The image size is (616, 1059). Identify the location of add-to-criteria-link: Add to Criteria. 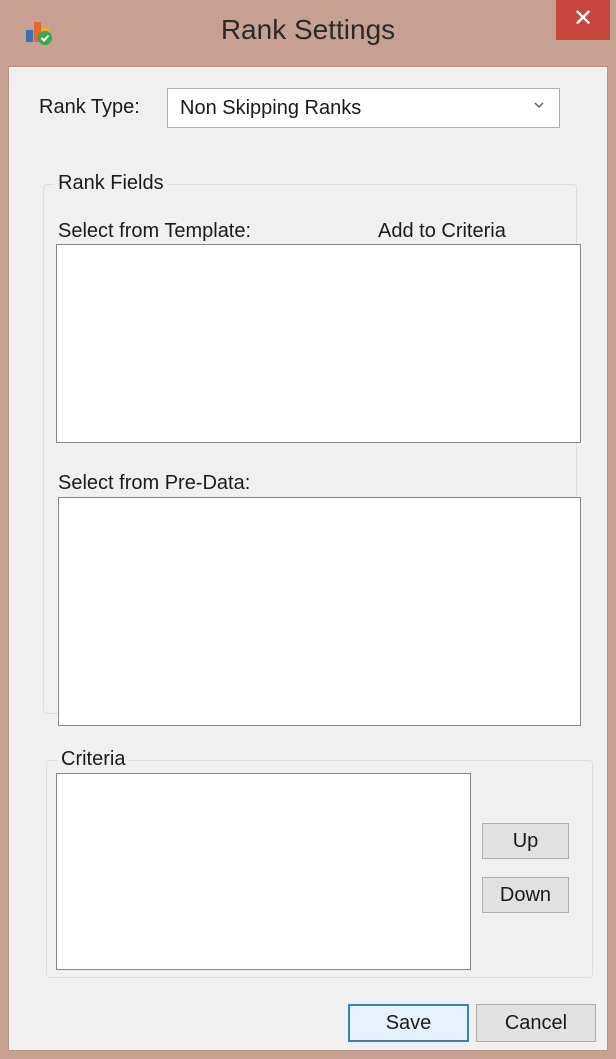
(442, 231).